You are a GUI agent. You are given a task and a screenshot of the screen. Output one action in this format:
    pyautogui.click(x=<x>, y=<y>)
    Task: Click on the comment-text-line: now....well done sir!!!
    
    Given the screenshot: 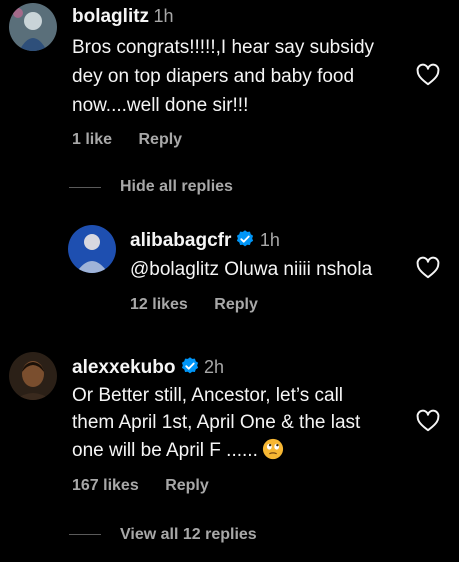 What is the action you would take?
    pyautogui.click(x=160, y=105)
    